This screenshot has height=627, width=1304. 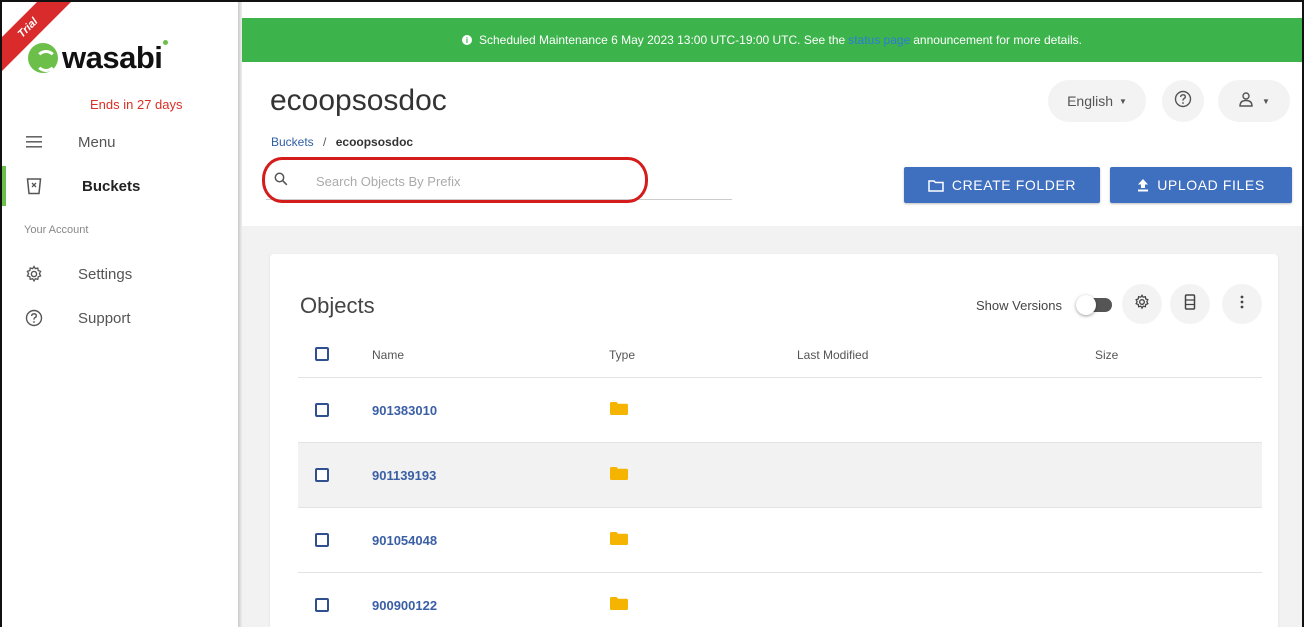 What do you see at coordinates (112, 57) in the screenshot?
I see `logo-text: wasabi` at bounding box center [112, 57].